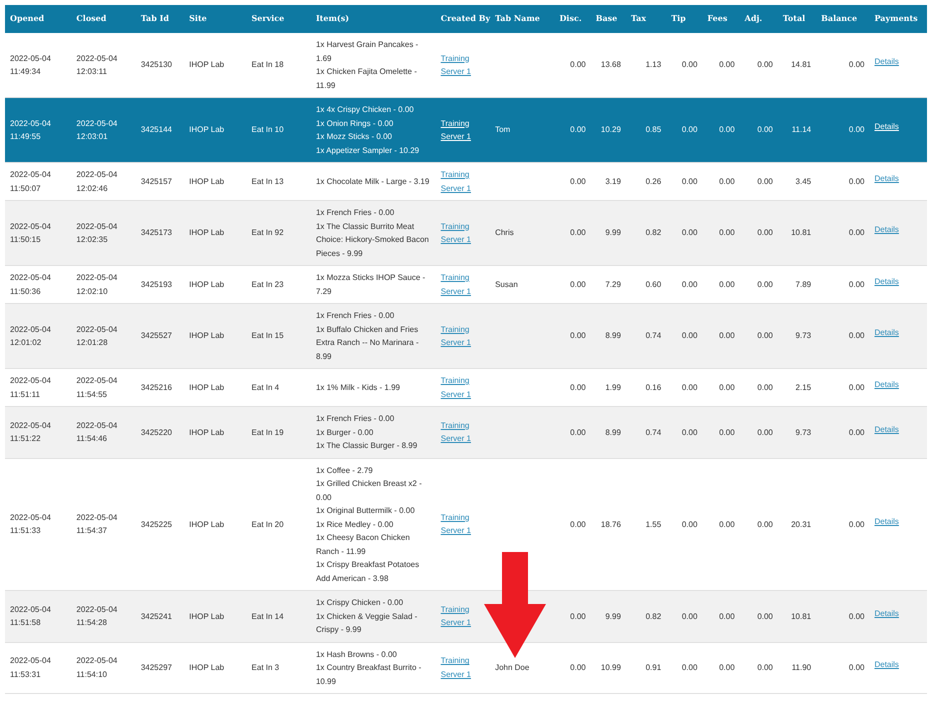 This screenshot has width=936, height=702. Describe the element at coordinates (268, 335) in the screenshot. I see `table-cell: Eat In 15` at that location.